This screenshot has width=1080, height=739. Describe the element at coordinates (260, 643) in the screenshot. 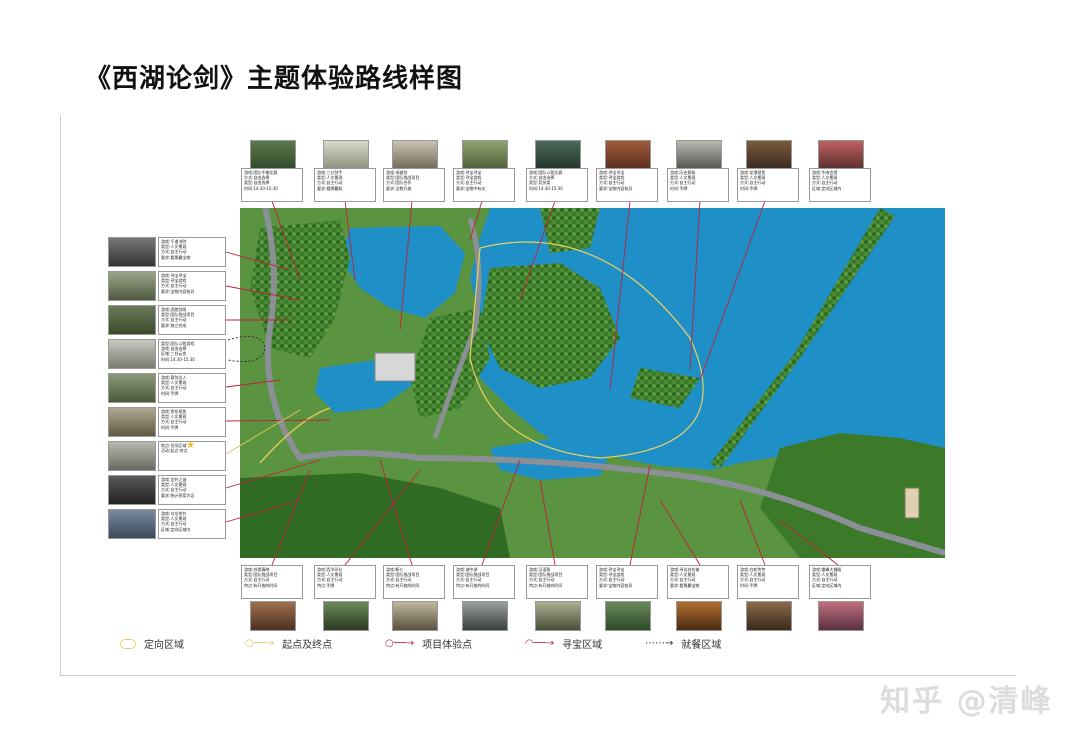

I see `start-end-point-icon: ○──→` at that location.